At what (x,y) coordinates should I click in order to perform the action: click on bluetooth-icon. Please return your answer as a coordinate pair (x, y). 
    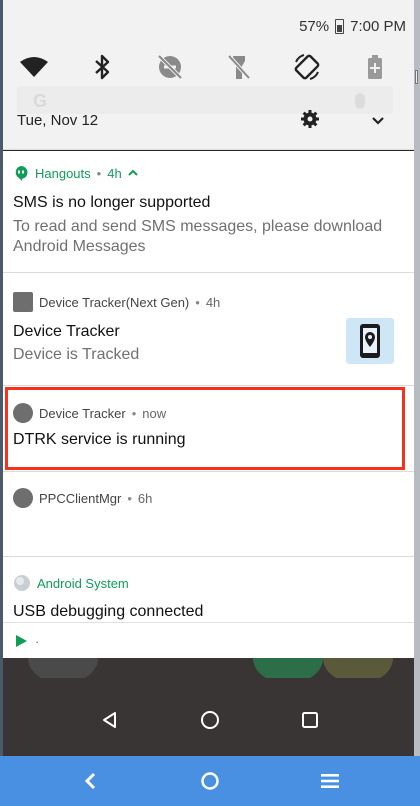
    Looking at the image, I should click on (102, 67).